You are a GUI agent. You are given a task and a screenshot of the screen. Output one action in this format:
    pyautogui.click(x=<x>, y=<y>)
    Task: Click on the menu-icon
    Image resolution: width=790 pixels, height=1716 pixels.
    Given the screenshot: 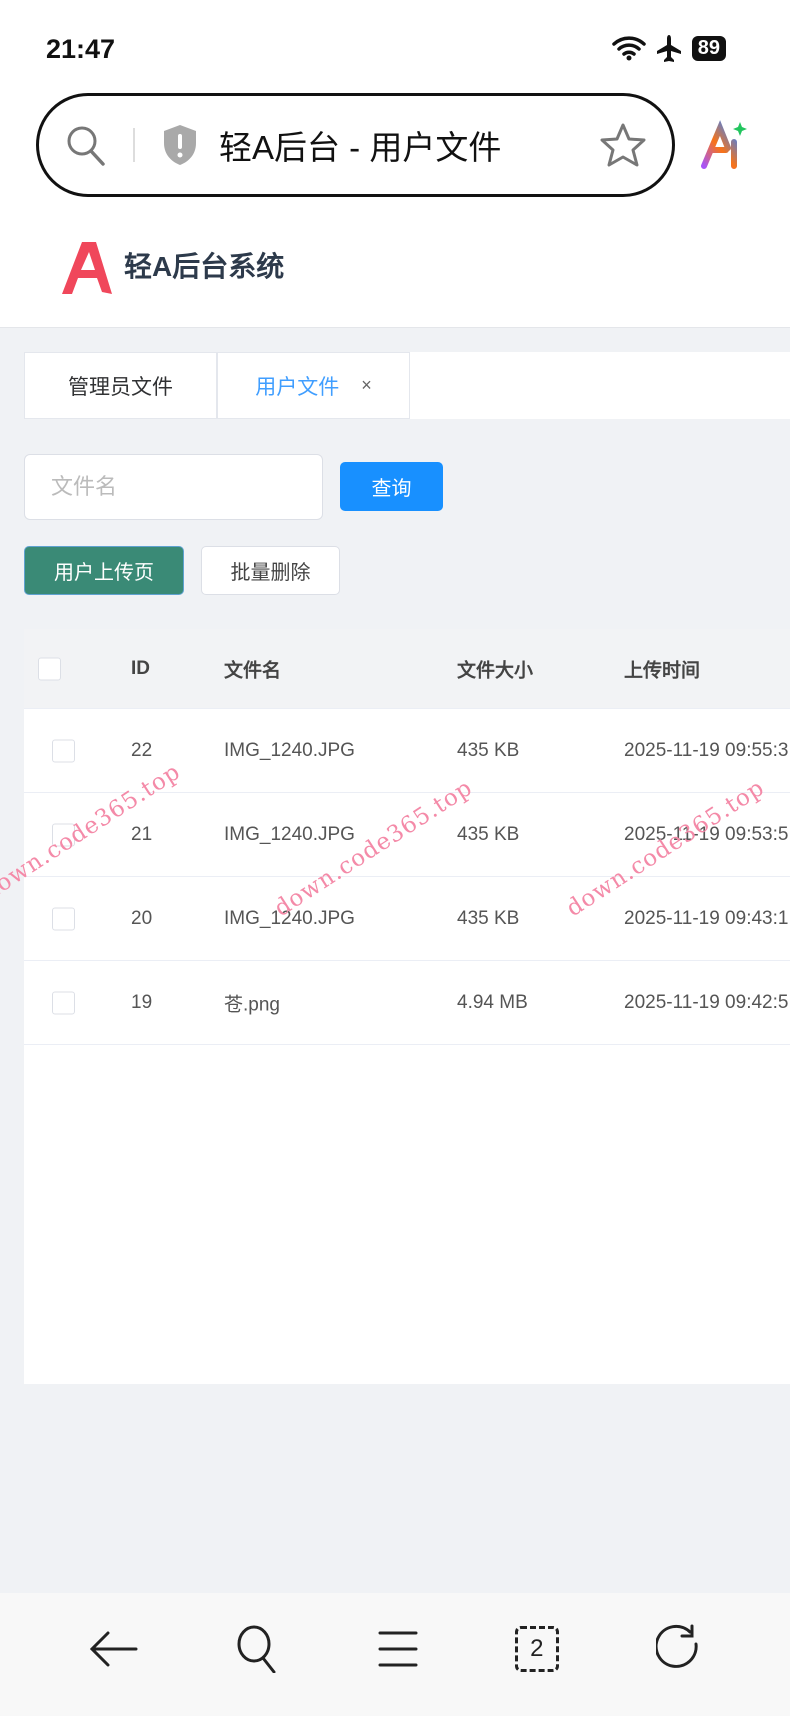 What is the action you would take?
    pyautogui.click(x=398, y=1649)
    